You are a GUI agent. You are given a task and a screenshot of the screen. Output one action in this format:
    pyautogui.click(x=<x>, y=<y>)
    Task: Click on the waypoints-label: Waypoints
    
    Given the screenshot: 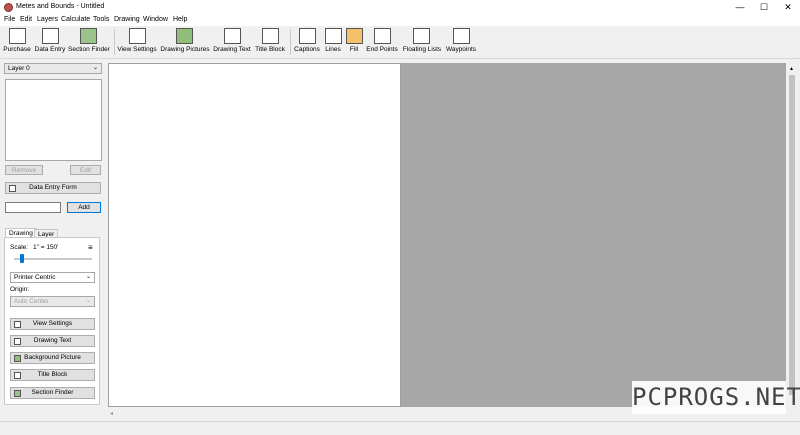 What is the action you would take?
    pyautogui.click(x=461, y=49)
    